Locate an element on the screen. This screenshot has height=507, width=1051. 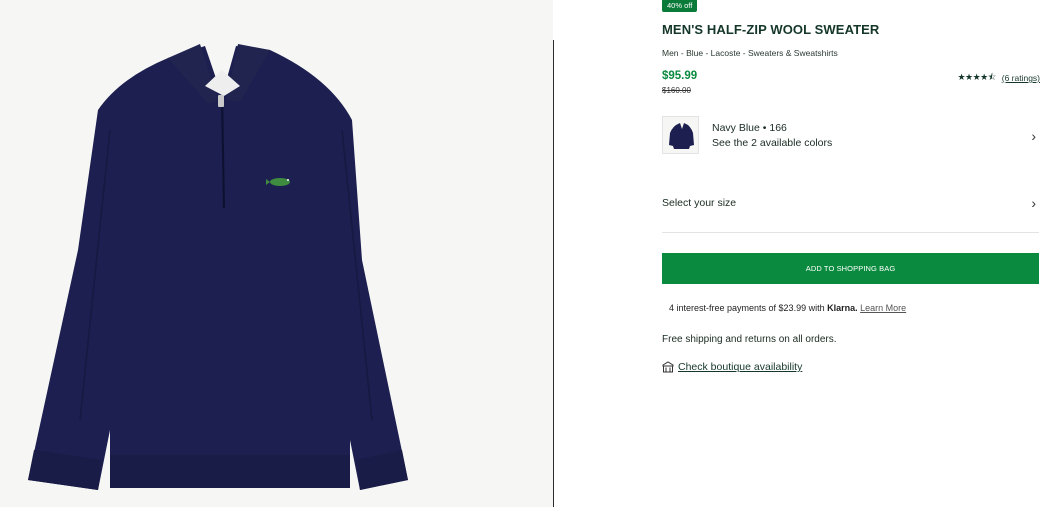
star-icon: ★★★★⯪ is located at coordinates (976, 77).